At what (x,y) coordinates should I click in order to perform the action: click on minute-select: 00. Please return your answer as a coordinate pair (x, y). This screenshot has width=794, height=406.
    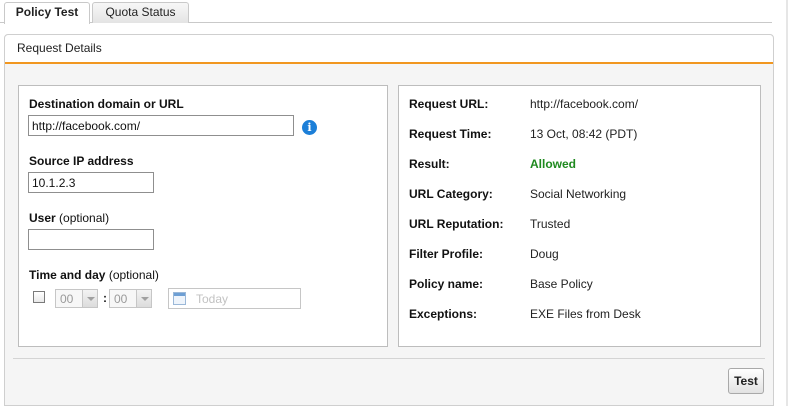
    Looking at the image, I should click on (130, 298).